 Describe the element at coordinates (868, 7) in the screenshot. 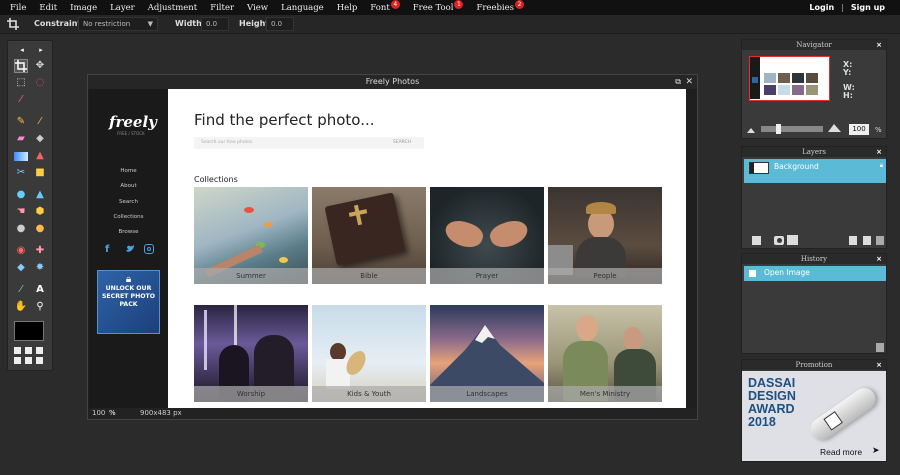

I see `signup-link: Sign up` at that location.